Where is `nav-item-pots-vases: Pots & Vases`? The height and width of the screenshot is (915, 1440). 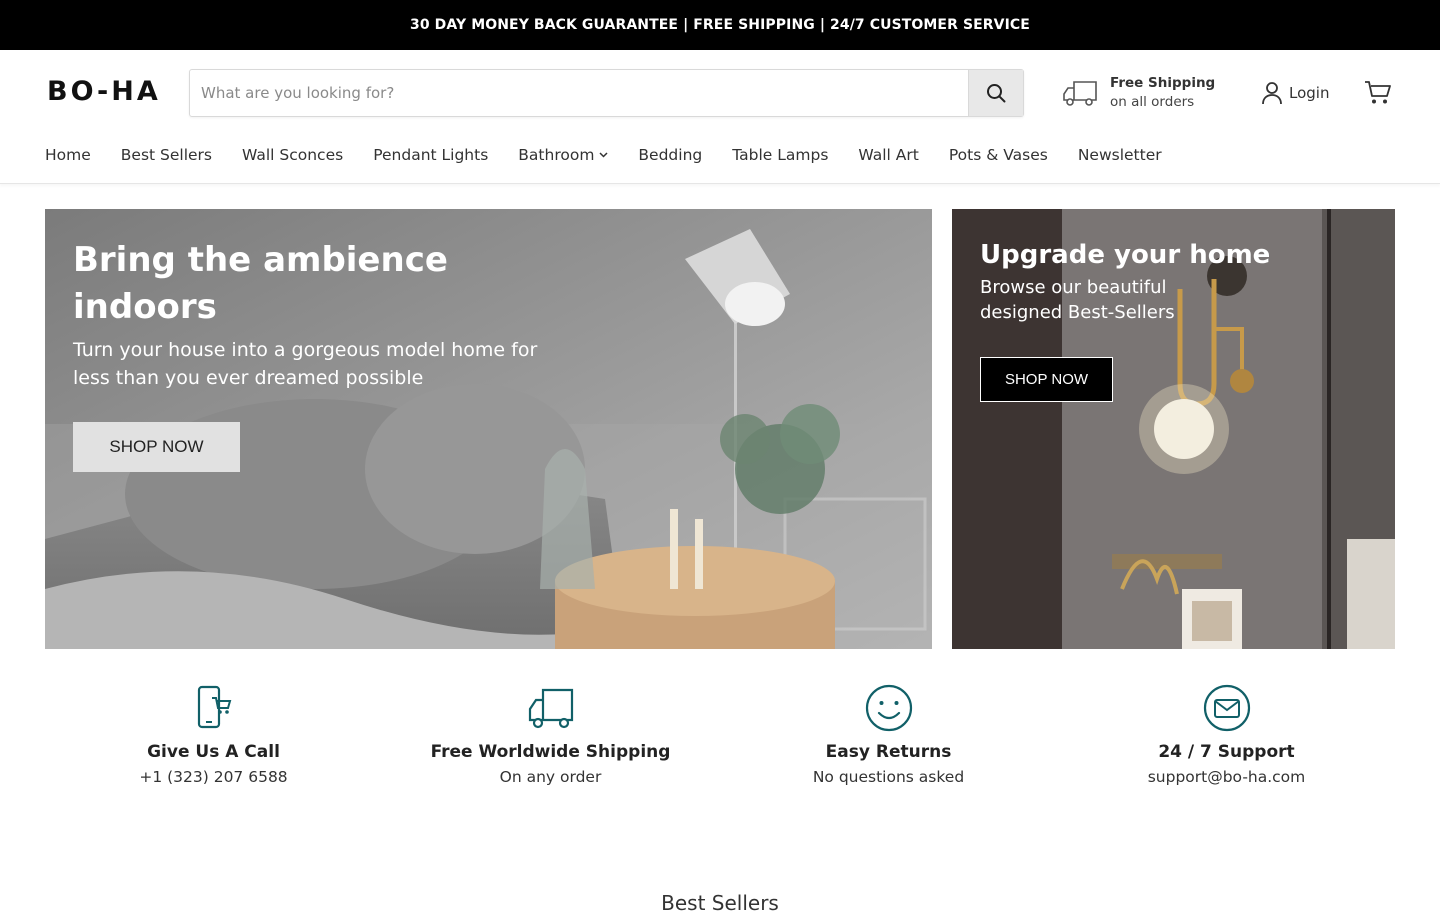 nav-item-pots-vases: Pots & Vases is located at coordinates (998, 155).